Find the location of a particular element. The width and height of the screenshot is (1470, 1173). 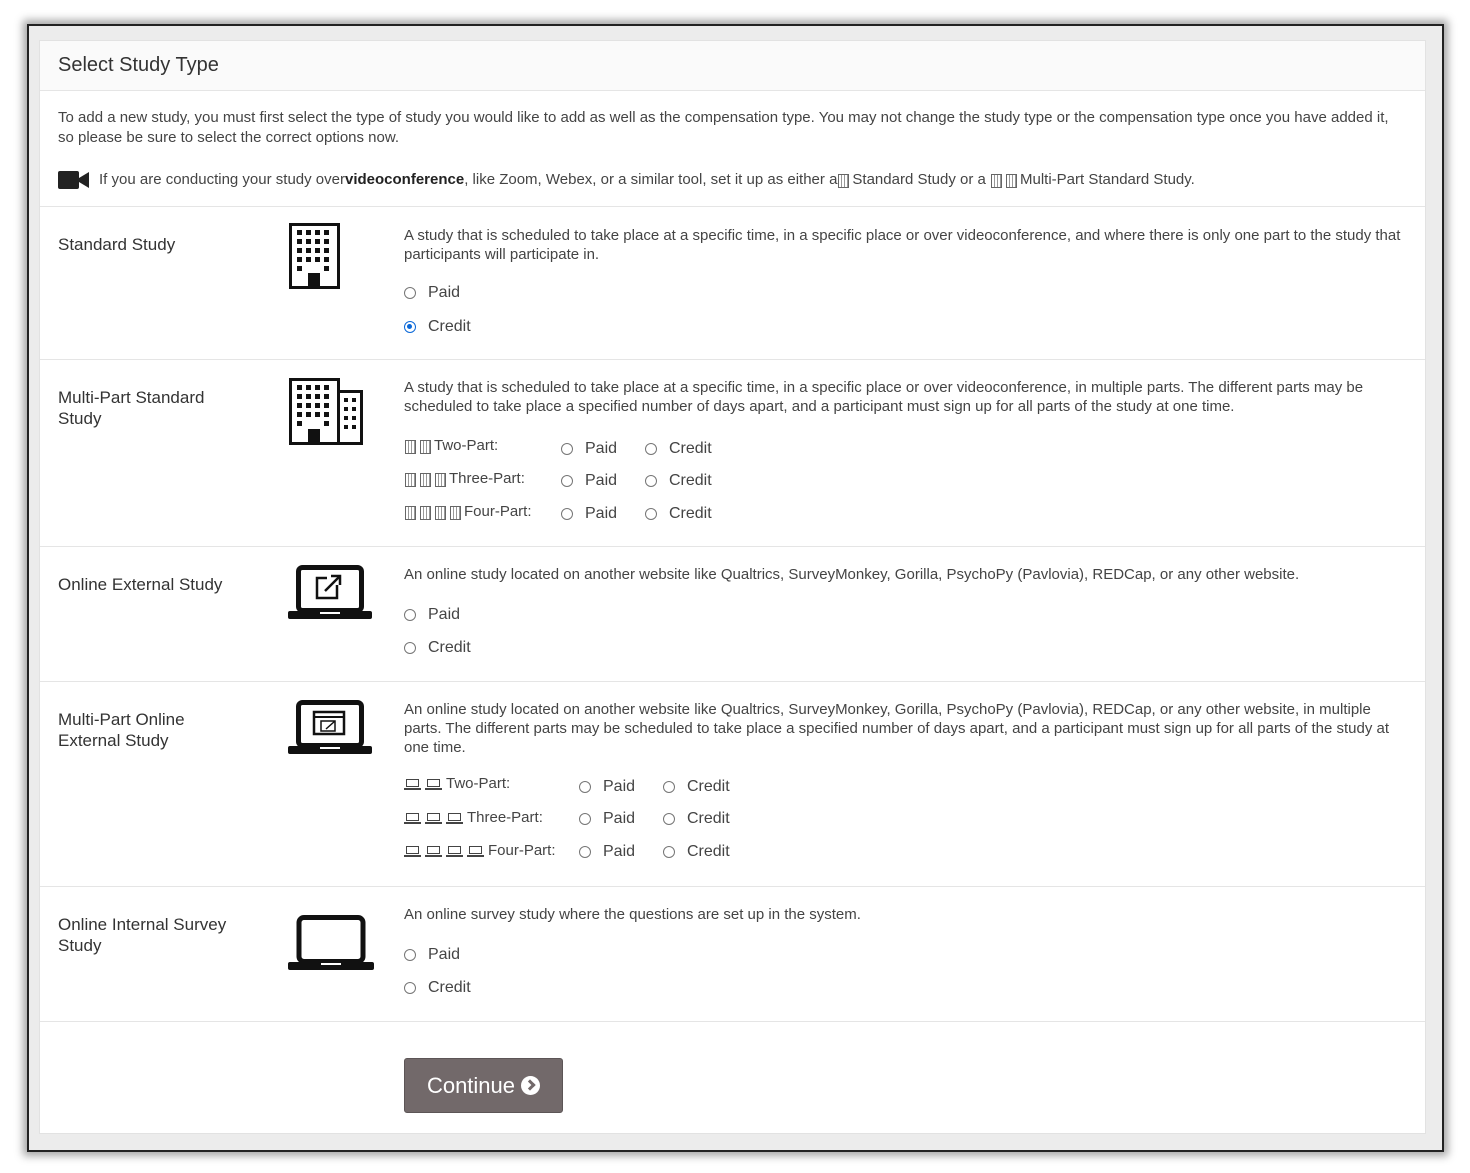

multi-online-four-part-credit-radio: Credit is located at coordinates (696, 852).